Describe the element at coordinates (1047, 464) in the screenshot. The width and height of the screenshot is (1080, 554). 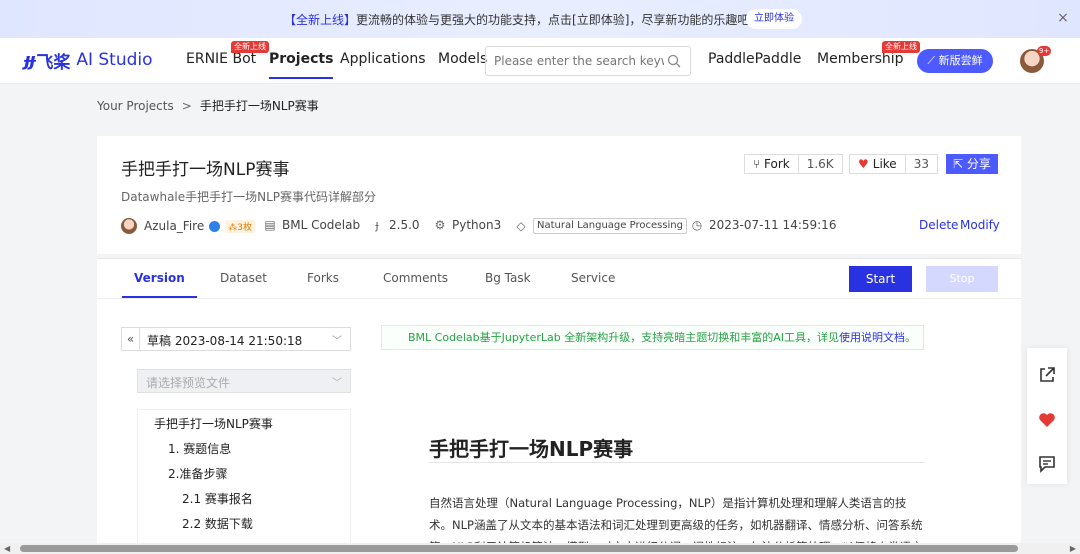
I see `comment-icon` at that location.